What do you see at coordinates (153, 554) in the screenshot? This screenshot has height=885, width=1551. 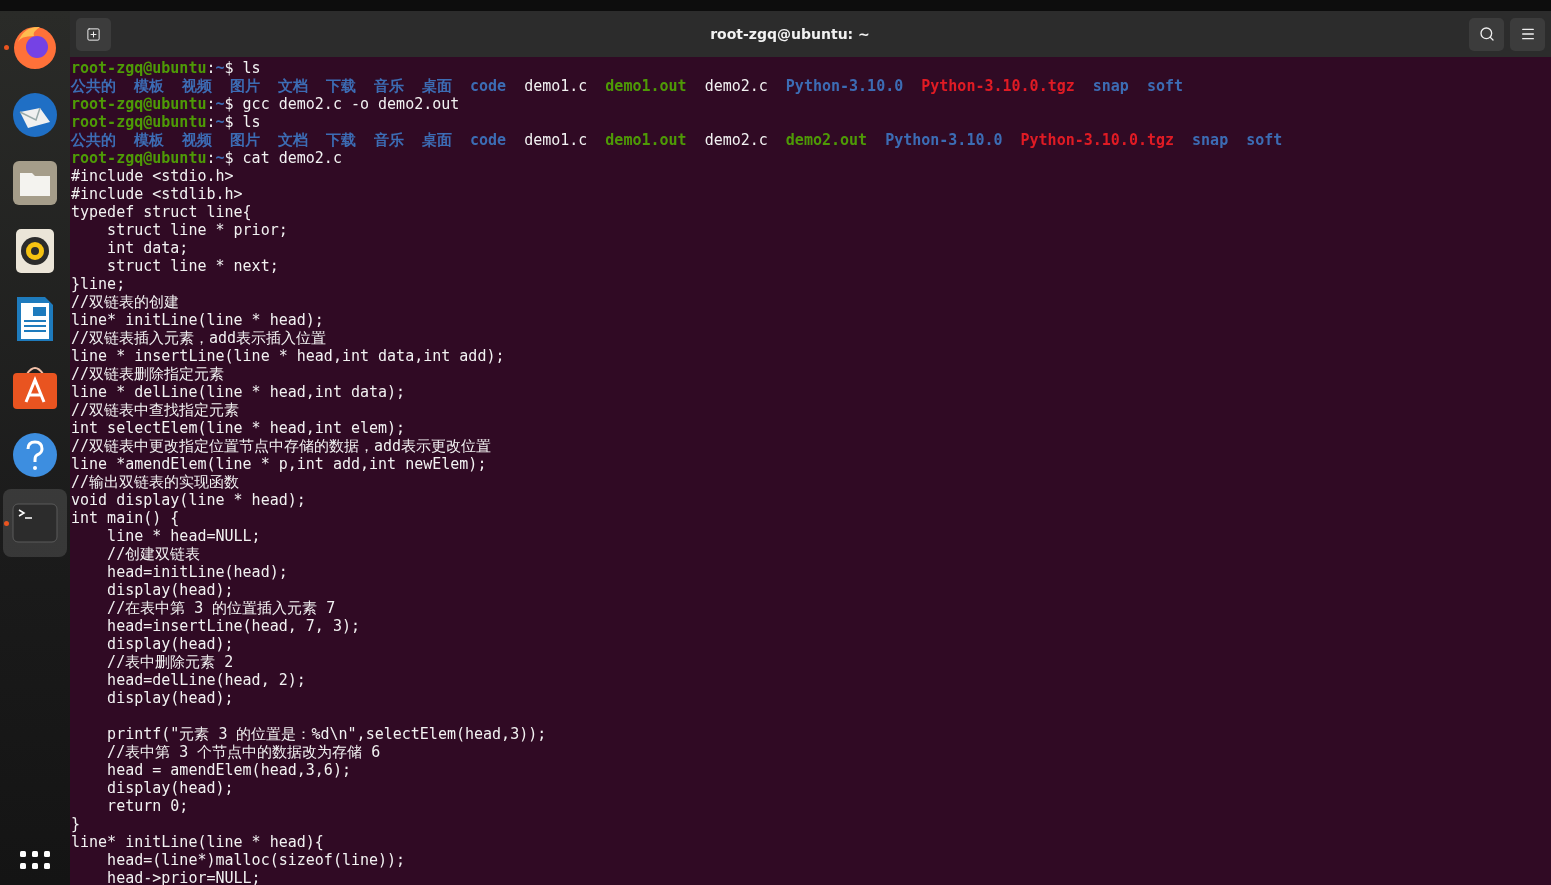 I see `code-line: //创建双链表` at bounding box center [153, 554].